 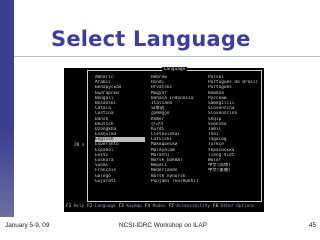 I want to click on language-option, so click(x=233, y=181).